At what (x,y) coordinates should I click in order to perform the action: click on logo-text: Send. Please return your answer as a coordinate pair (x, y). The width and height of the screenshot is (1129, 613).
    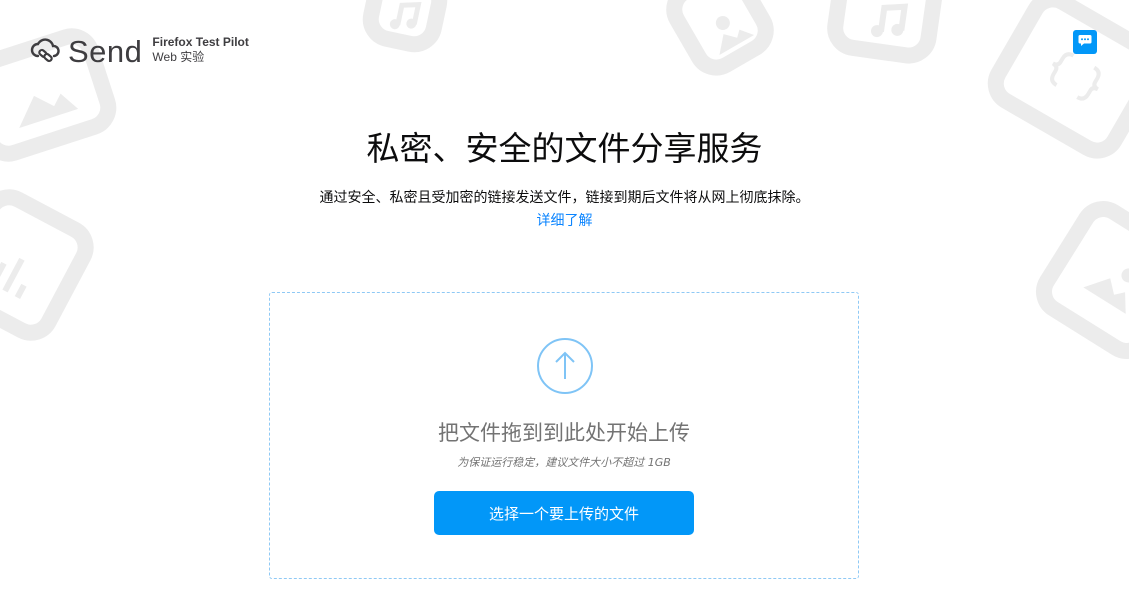
    Looking at the image, I should click on (105, 52).